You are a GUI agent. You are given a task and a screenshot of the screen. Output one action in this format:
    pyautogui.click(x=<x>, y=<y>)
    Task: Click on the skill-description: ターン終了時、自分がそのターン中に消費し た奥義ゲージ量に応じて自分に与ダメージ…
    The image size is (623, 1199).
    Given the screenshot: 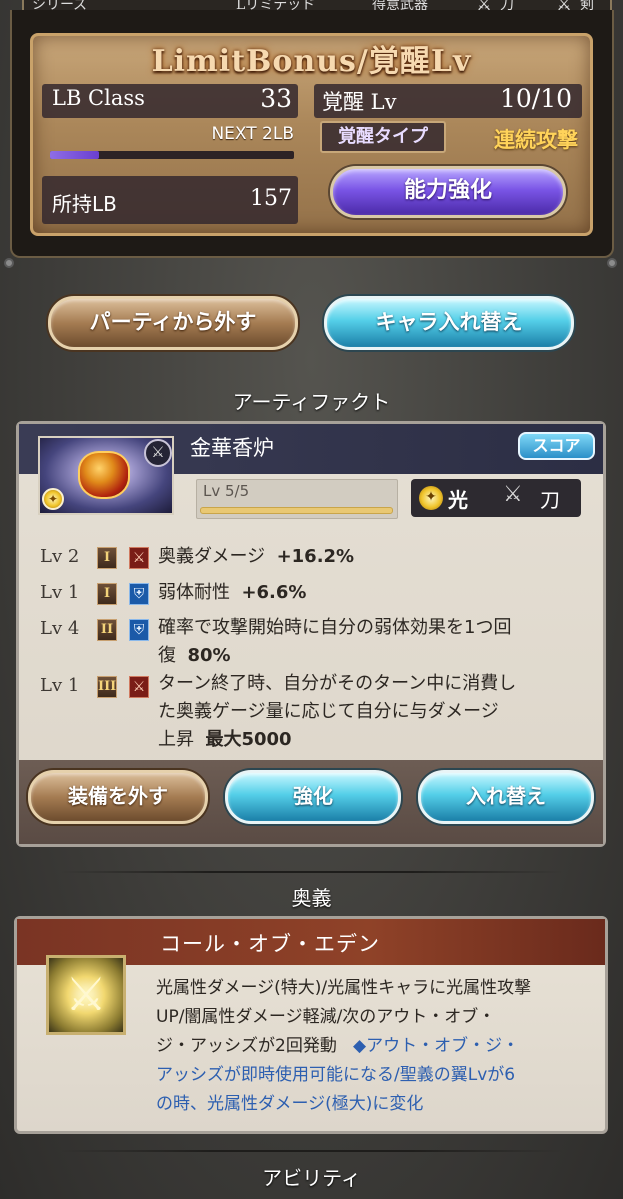 What is the action you would take?
    pyautogui.click(x=337, y=712)
    